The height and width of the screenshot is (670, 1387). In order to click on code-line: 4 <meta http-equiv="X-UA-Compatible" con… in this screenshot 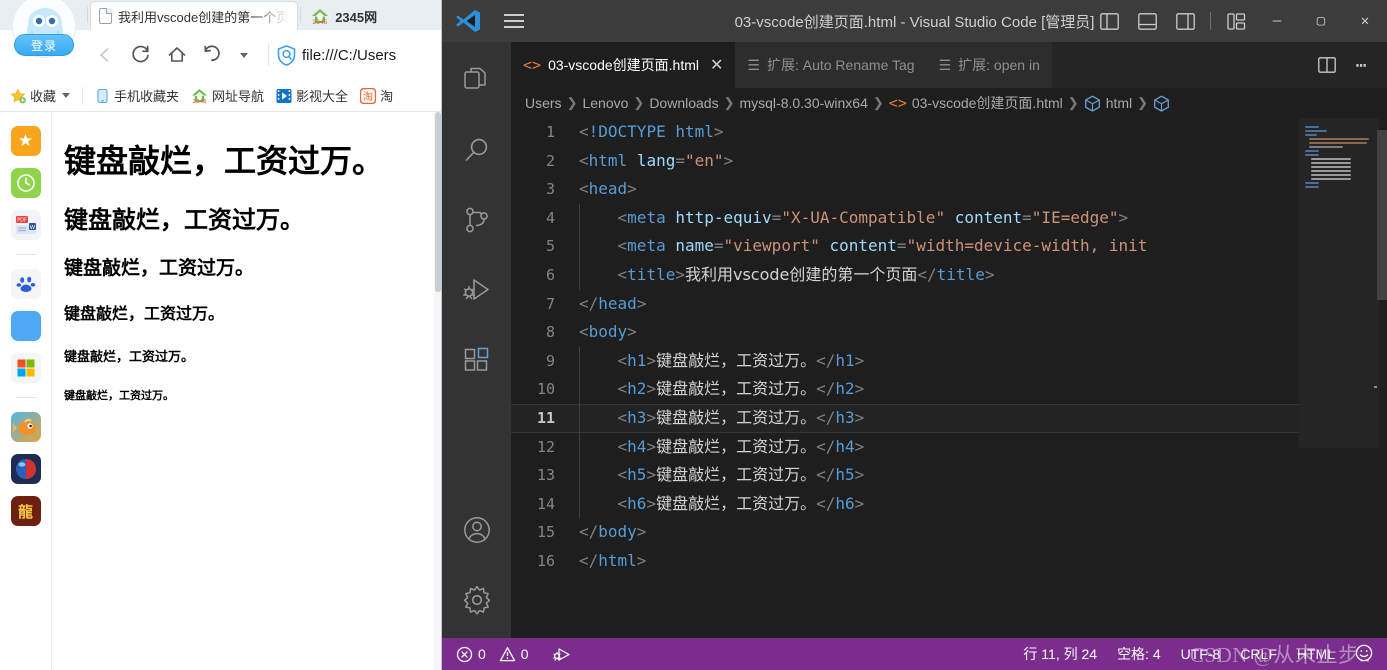, I will do `click(905, 218)`.